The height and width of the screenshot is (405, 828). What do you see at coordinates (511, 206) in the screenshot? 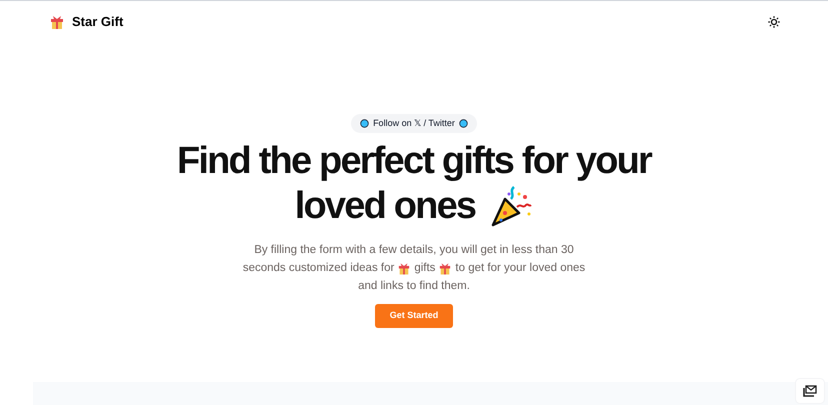
I see `party-popper-icon` at bounding box center [511, 206].